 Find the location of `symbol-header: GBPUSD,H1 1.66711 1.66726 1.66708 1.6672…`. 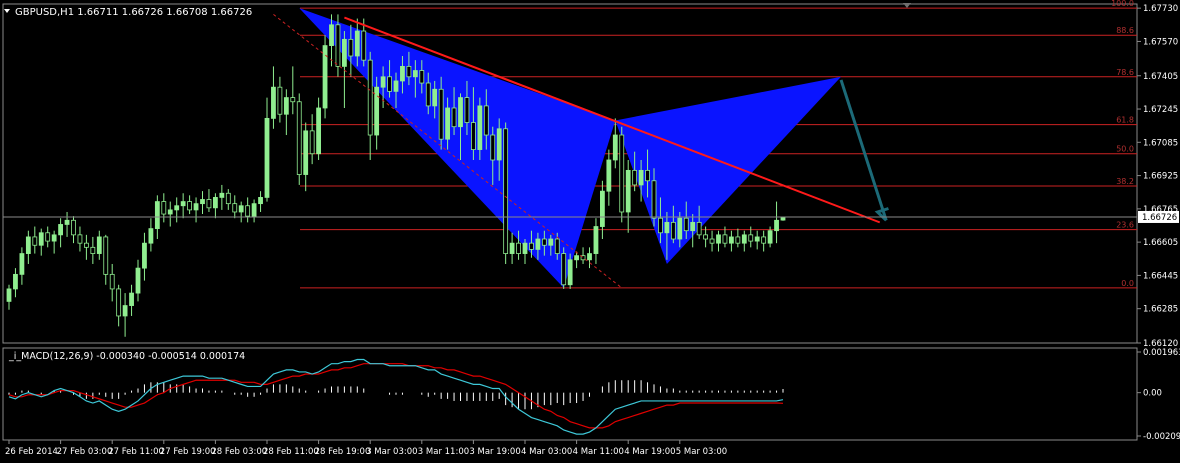

symbol-header: GBPUSD,H1 1.66711 1.66726 1.66708 1.6672… is located at coordinates (133, 12).